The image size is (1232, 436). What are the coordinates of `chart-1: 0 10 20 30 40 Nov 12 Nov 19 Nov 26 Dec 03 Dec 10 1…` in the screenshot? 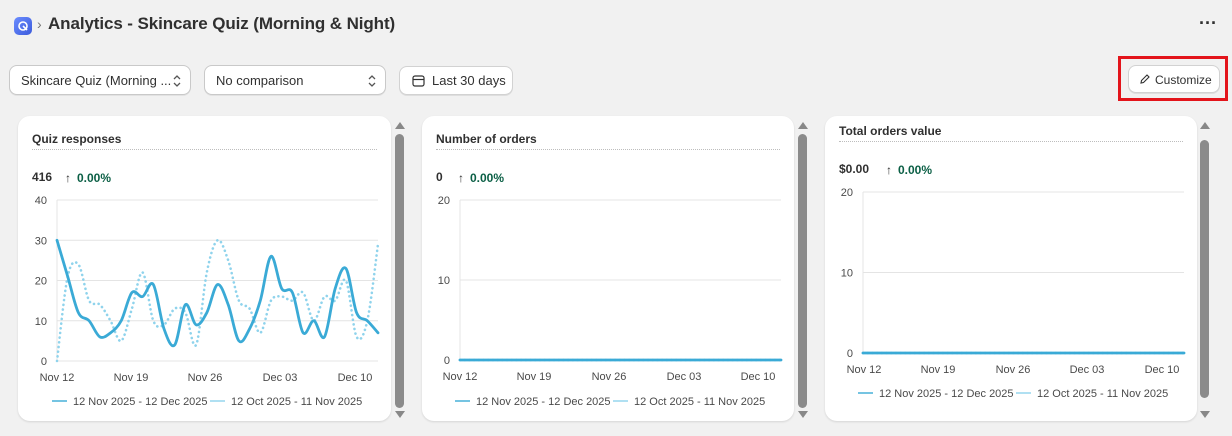 It's located at (207, 301).